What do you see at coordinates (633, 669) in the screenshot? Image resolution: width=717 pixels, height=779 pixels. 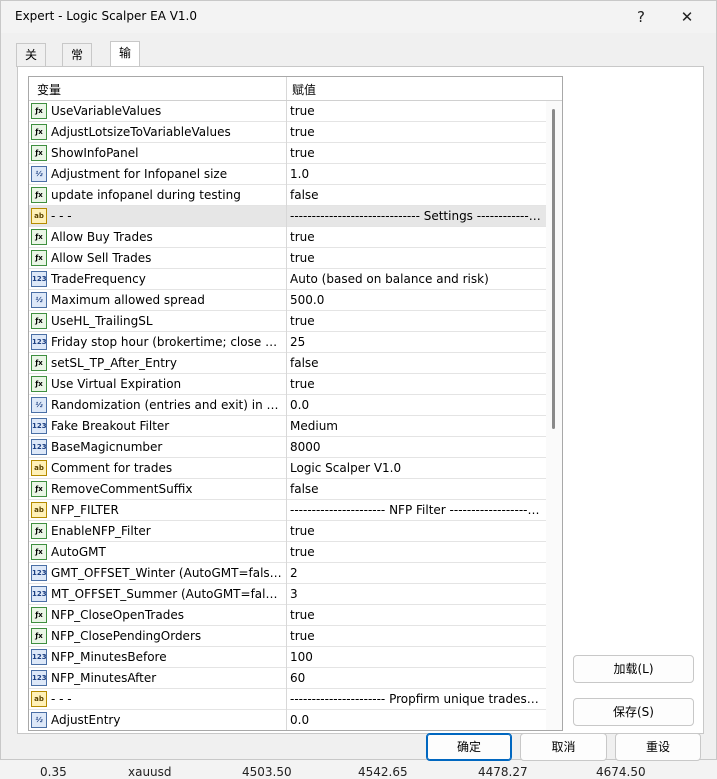 I see `load-button: 加载(L)` at bounding box center [633, 669].